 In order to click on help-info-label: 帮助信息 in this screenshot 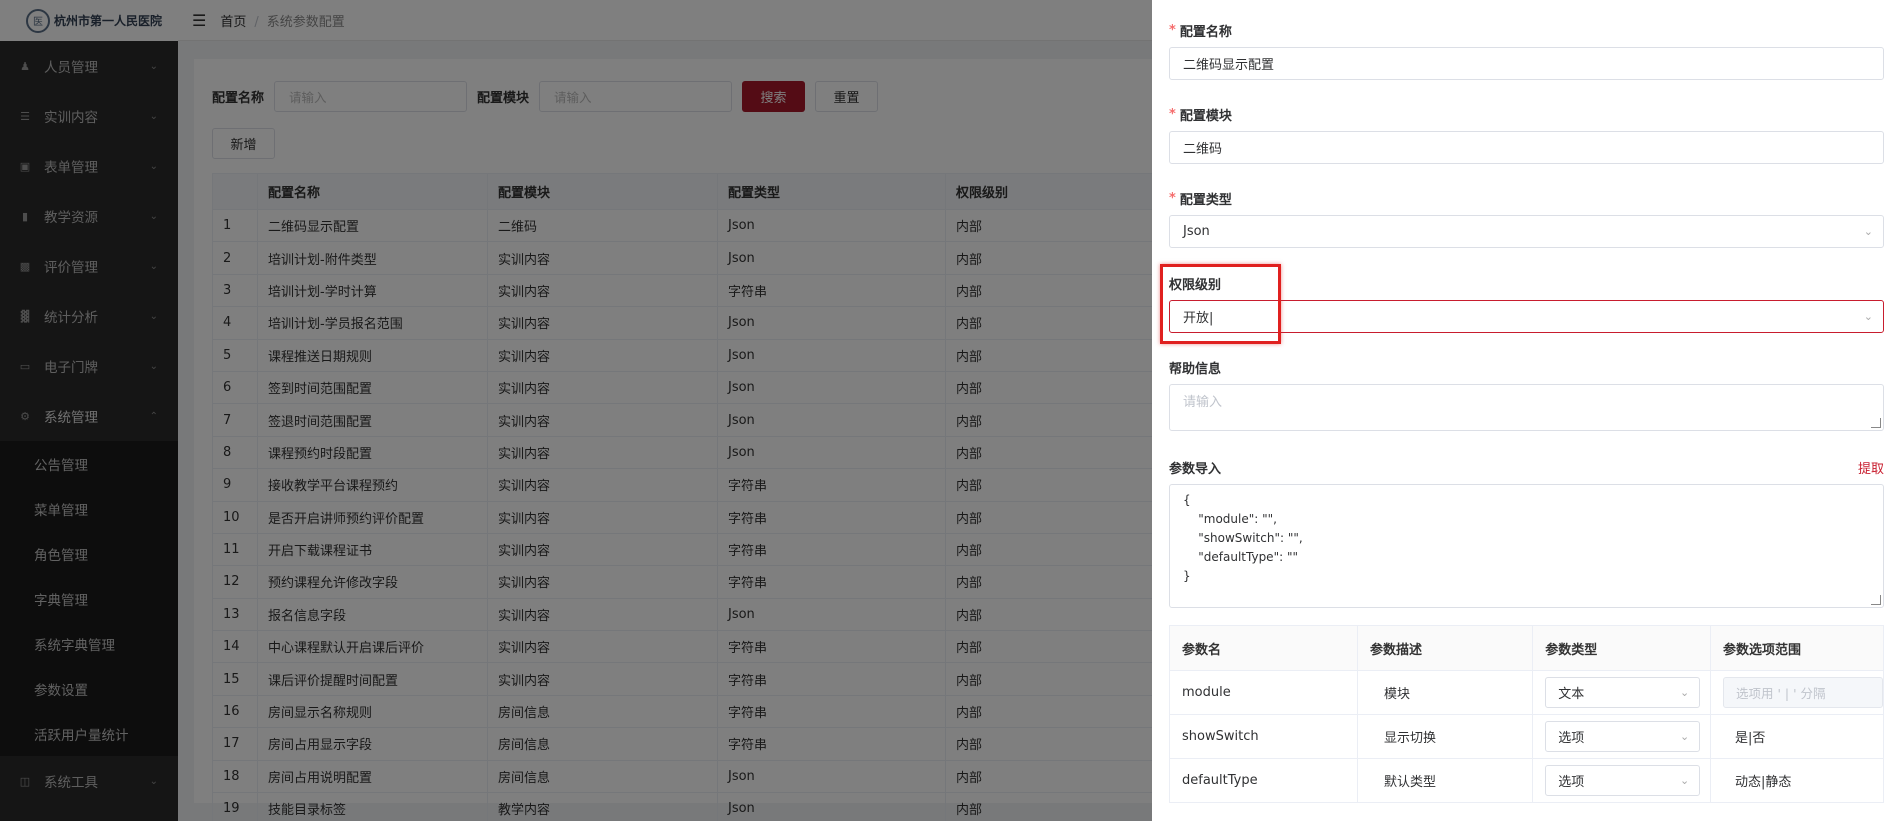, I will do `click(1195, 369)`.